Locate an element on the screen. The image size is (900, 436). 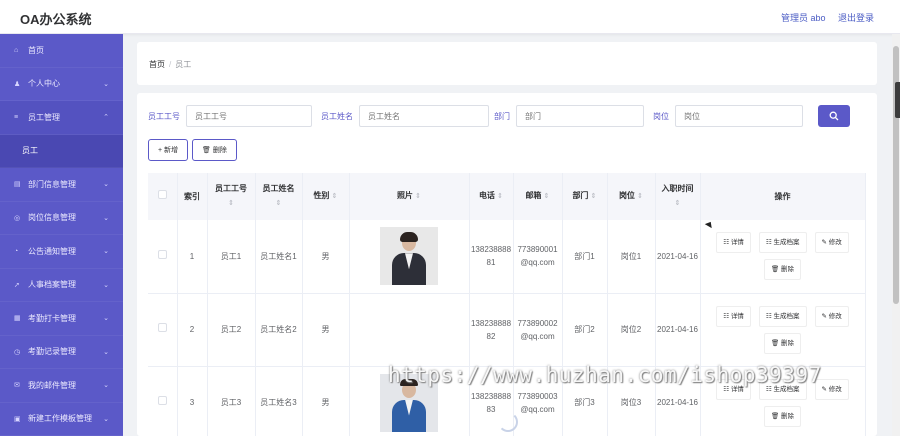
cell-phone: 13823888881 is located at coordinates (491, 257).